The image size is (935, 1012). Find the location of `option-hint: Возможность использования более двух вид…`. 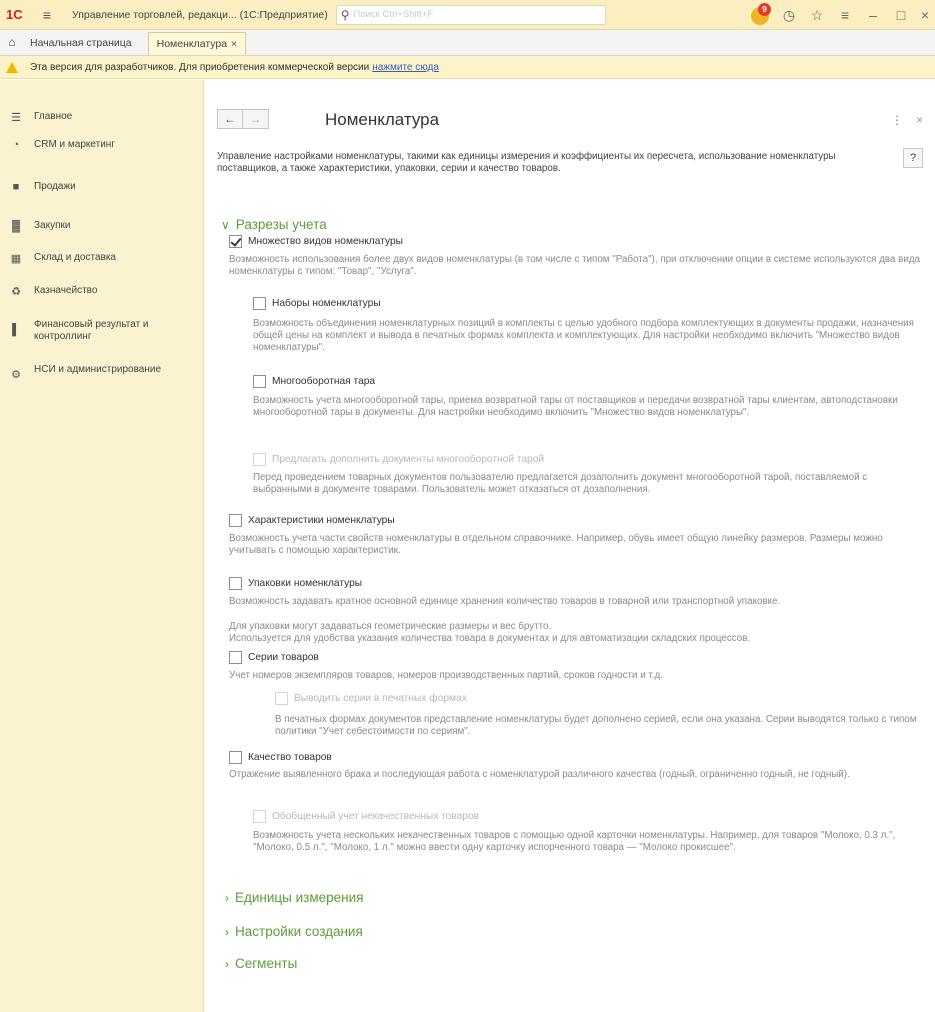

option-hint: Возможность использования более двух вид… is located at coordinates (575, 266).